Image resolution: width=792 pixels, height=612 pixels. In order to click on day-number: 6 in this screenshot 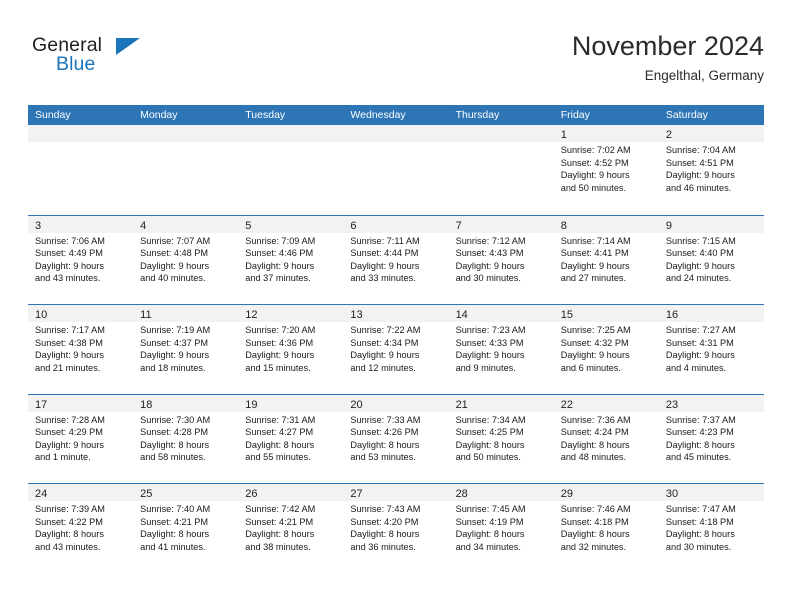, I will do `click(353, 225)`.